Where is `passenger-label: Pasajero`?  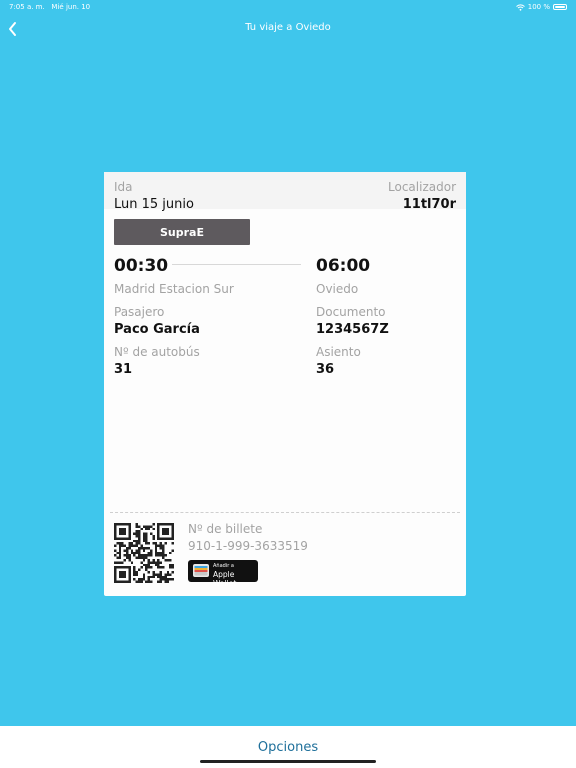
passenger-label: Pasajero is located at coordinates (139, 312).